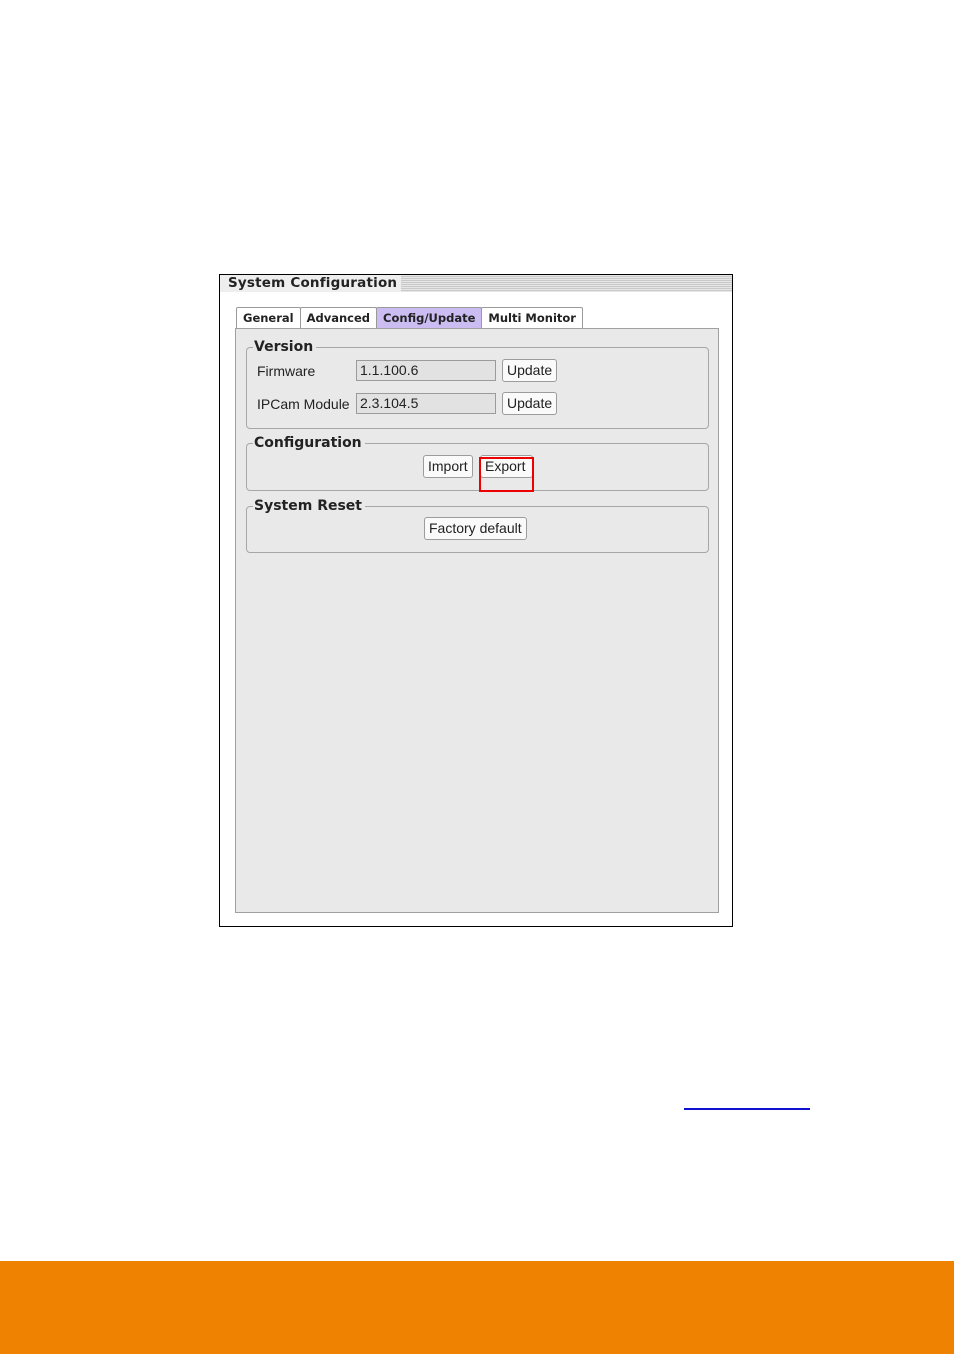 The image size is (954, 1354). What do you see at coordinates (303, 404) in the screenshot?
I see `ipcam-module-label: IPCam Module` at bounding box center [303, 404].